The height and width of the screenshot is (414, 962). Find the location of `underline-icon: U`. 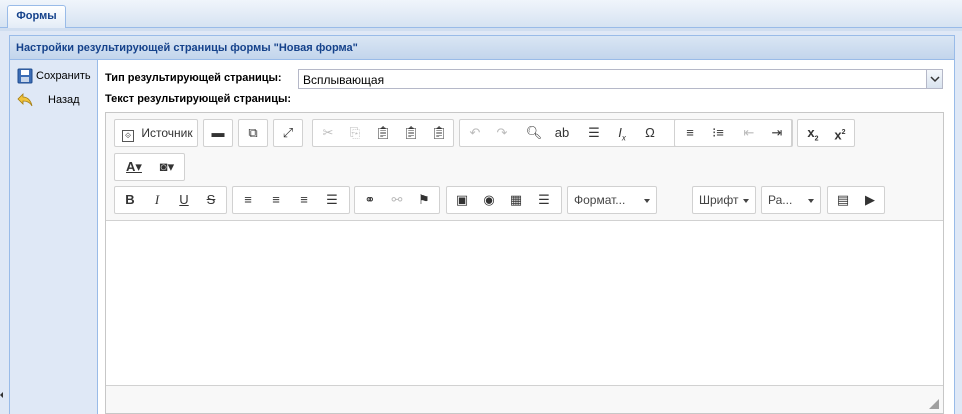

underline-icon: U is located at coordinates (184, 200).